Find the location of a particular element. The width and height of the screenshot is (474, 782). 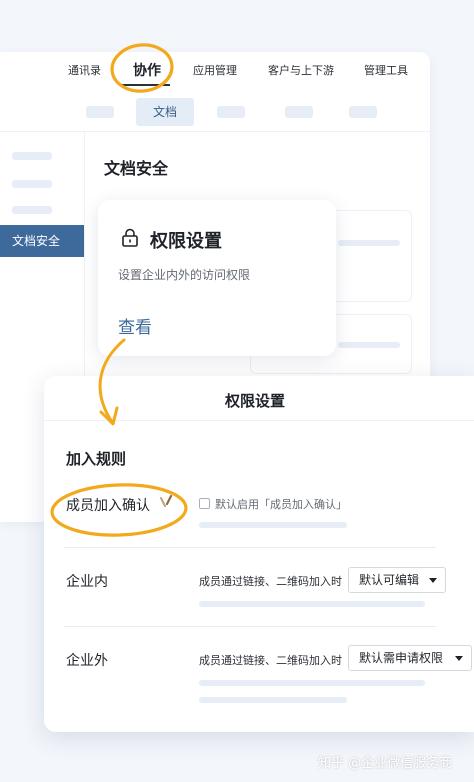

watermark-text: 知乎 @企业微信服务商 is located at coordinates (385, 763).